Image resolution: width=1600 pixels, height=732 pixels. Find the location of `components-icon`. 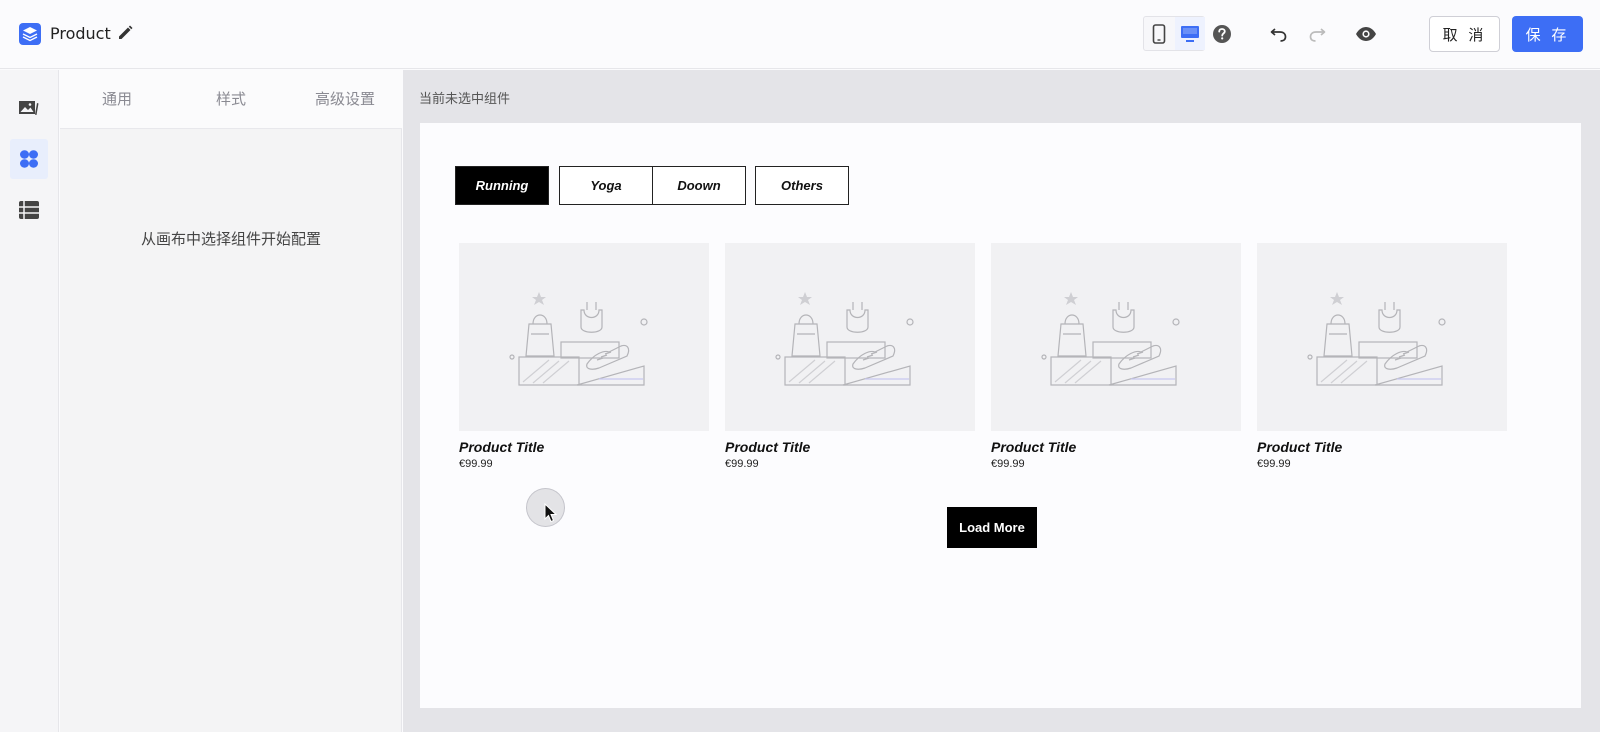

components-icon is located at coordinates (29, 159).